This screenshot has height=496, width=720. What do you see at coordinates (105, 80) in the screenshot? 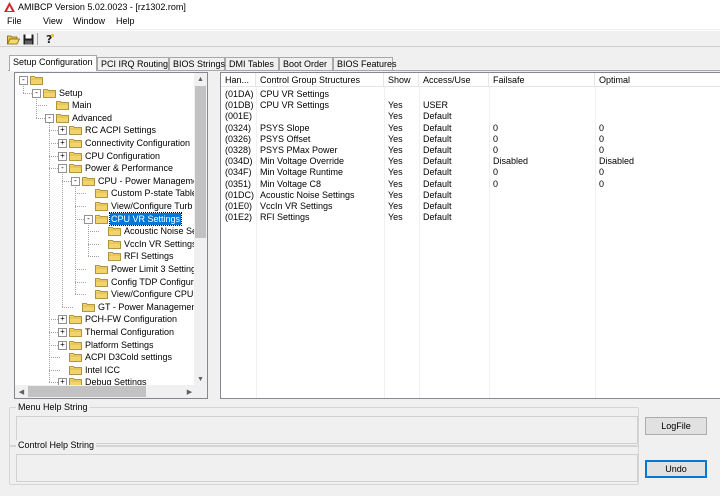
I see `tree-node: -` at bounding box center [105, 80].